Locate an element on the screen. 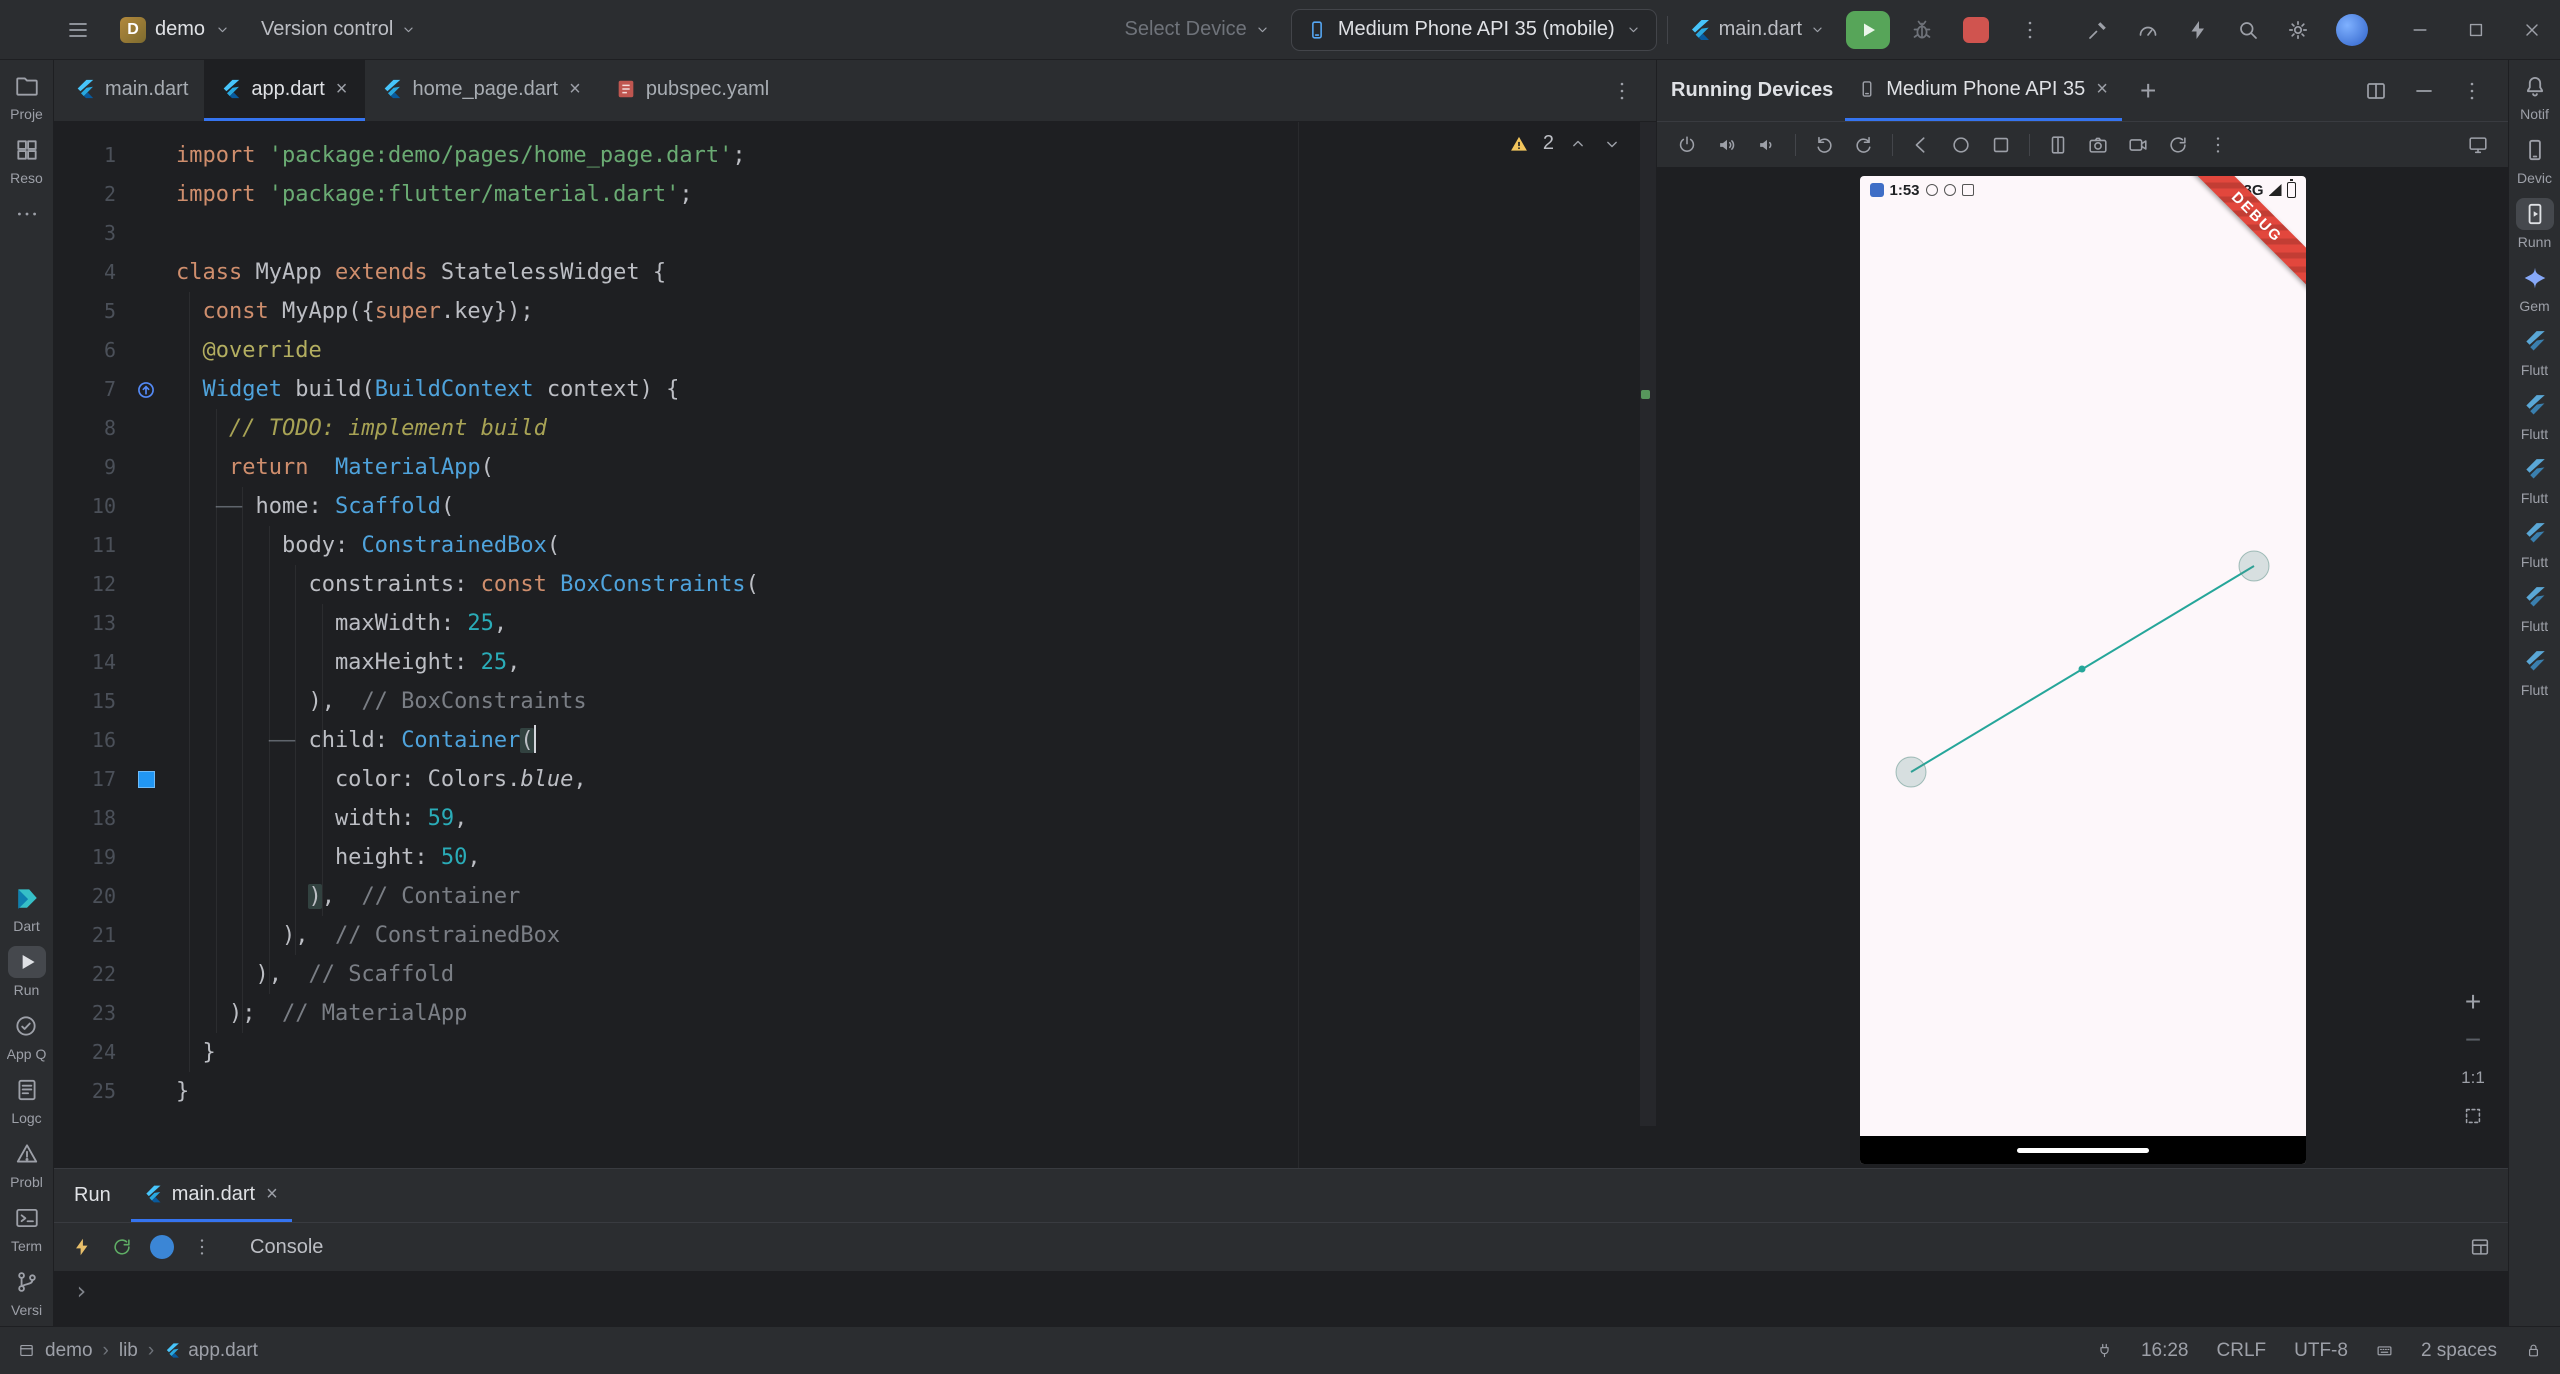 This screenshot has width=2560, height=1374. debug-button is located at coordinates (1922, 30).